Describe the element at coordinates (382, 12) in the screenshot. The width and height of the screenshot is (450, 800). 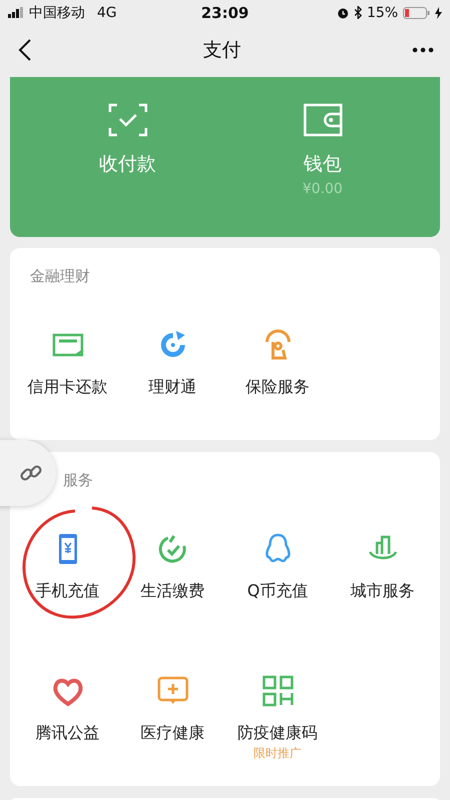
I see `battery-percent: 15%` at that location.